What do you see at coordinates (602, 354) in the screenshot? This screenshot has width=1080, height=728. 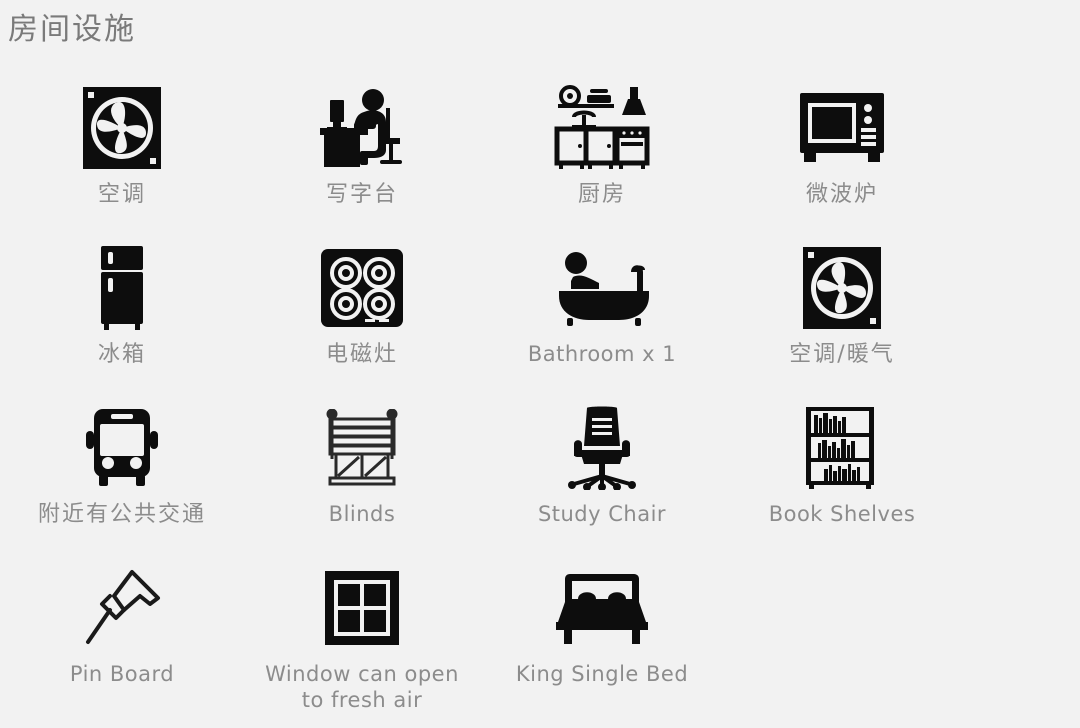 I see `amenity-label: Bathroom x 1` at bounding box center [602, 354].